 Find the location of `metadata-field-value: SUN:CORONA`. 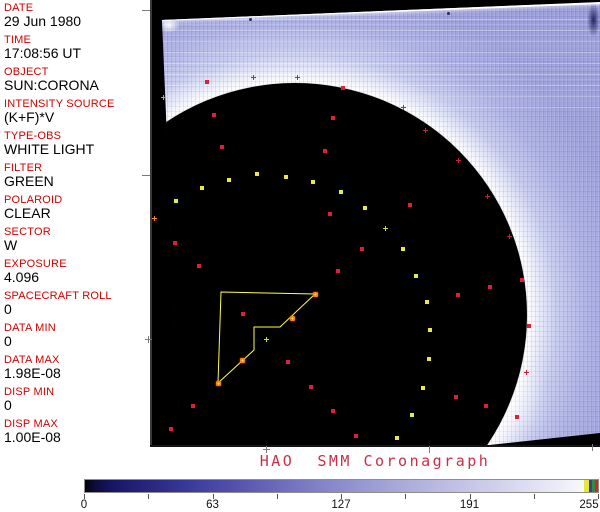

metadata-field-value: SUN:CORONA is located at coordinates (51, 85).